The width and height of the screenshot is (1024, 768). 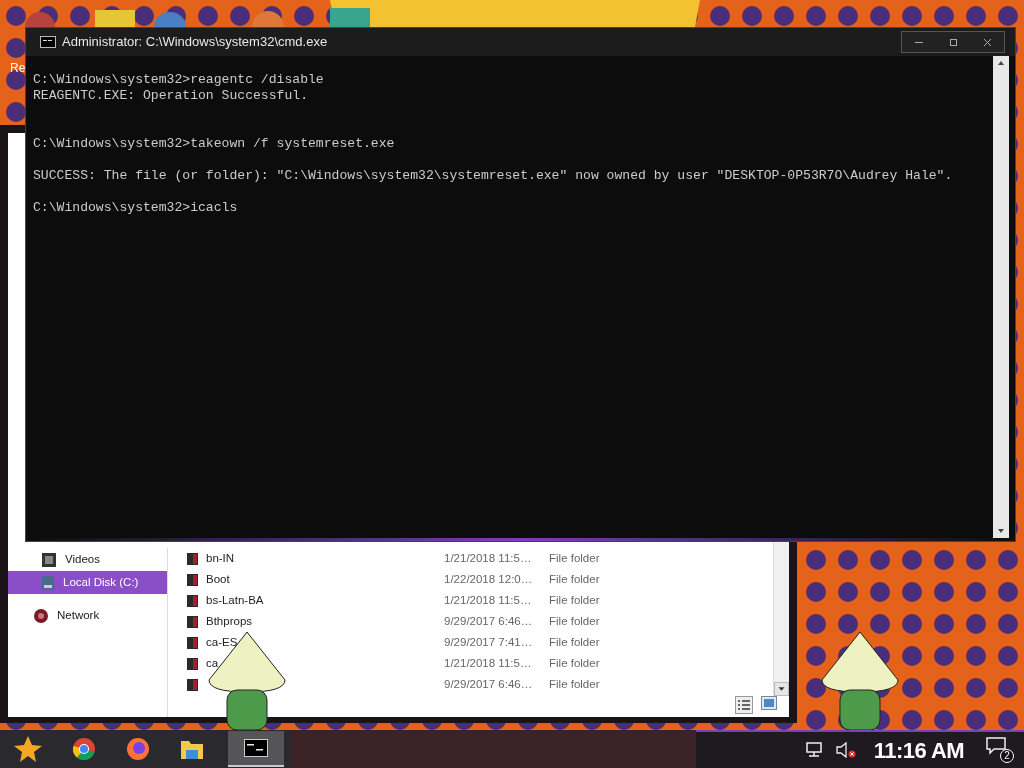 I want to click on file-name: Boot, so click(x=325, y=579).